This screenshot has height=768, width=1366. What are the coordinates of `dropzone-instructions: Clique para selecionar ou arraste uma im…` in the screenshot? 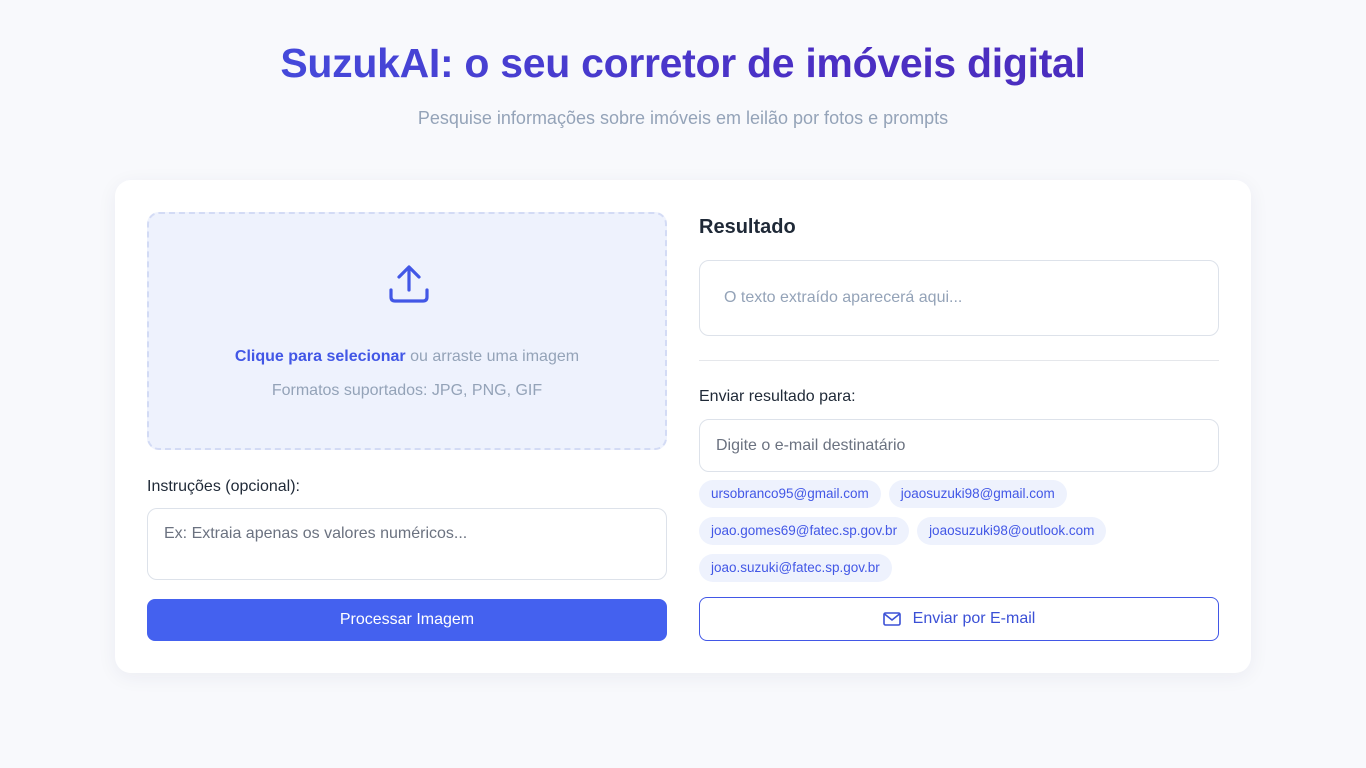 It's located at (407, 357).